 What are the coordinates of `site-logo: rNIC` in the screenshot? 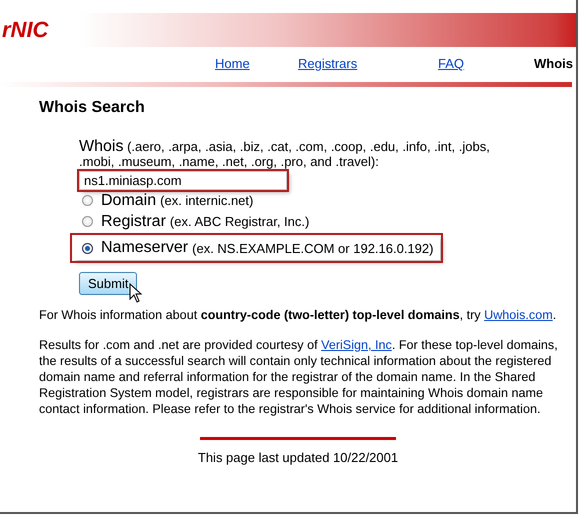 It's located at (26, 30).